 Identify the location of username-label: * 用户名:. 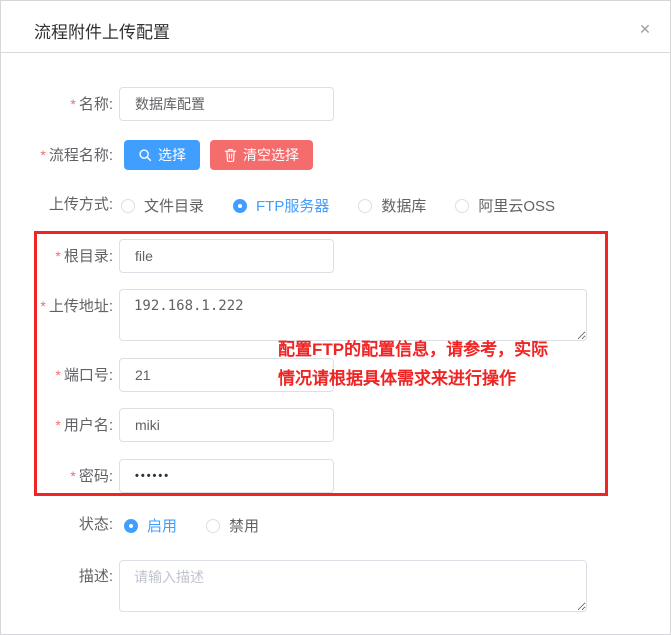
(84, 425).